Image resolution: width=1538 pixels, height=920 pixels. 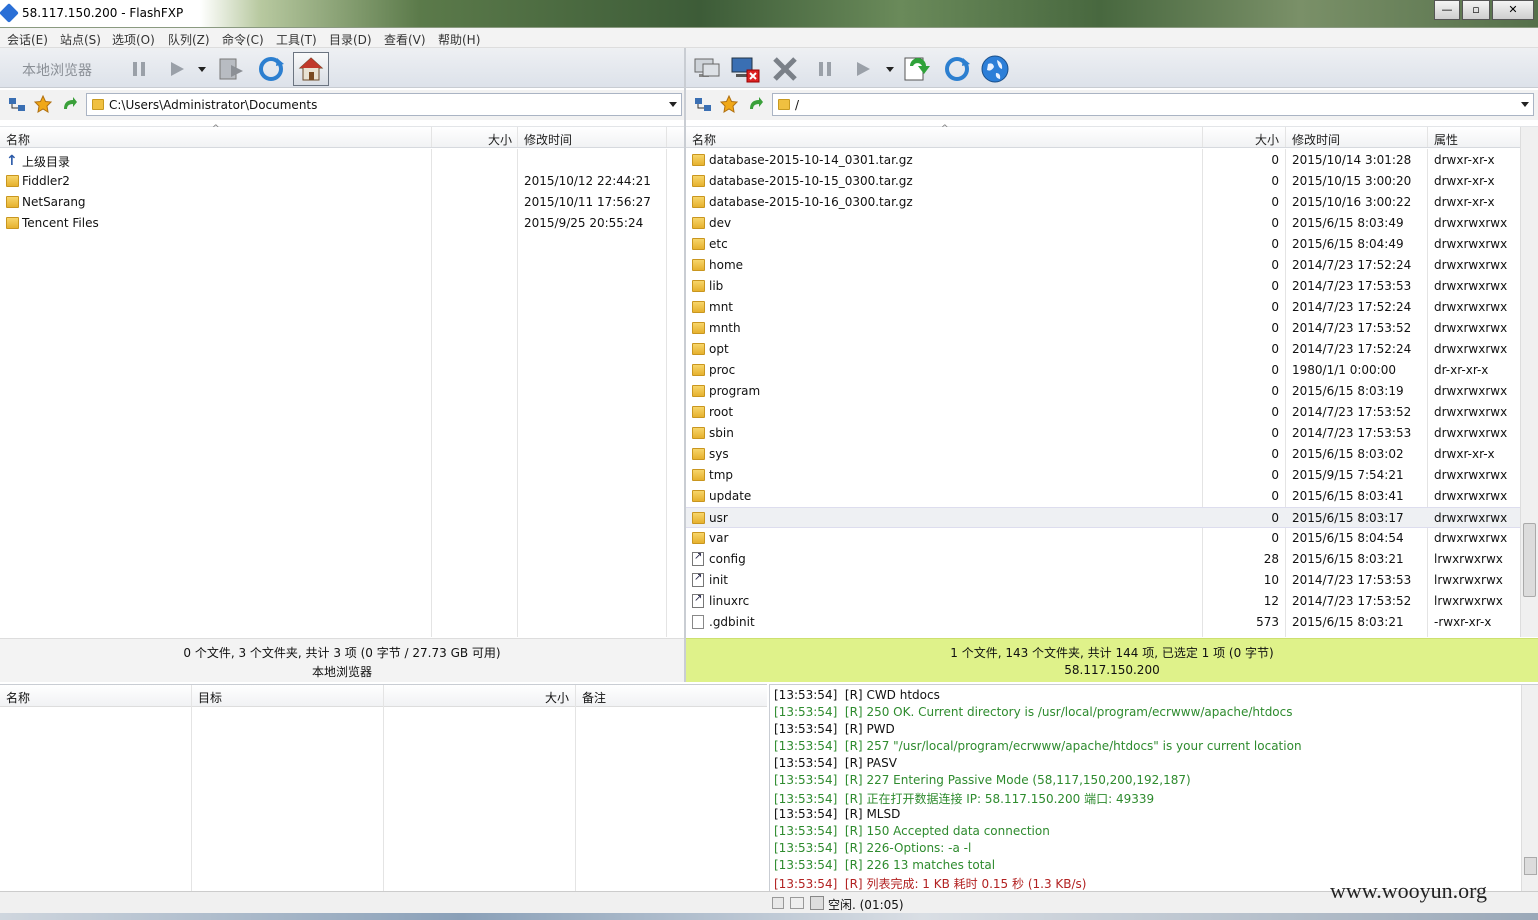 What do you see at coordinates (995, 69) in the screenshot?
I see `globe-icon` at bounding box center [995, 69].